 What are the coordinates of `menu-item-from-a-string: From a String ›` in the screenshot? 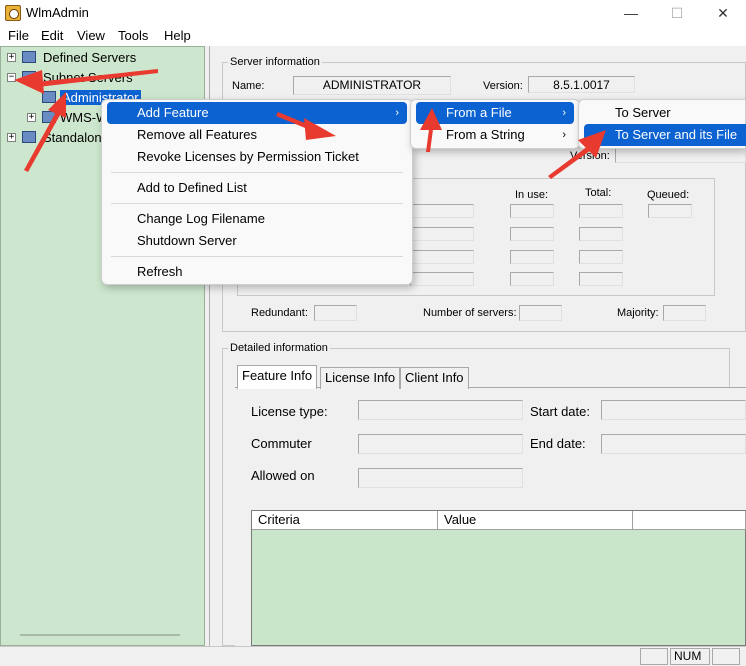 It's located at (495, 135).